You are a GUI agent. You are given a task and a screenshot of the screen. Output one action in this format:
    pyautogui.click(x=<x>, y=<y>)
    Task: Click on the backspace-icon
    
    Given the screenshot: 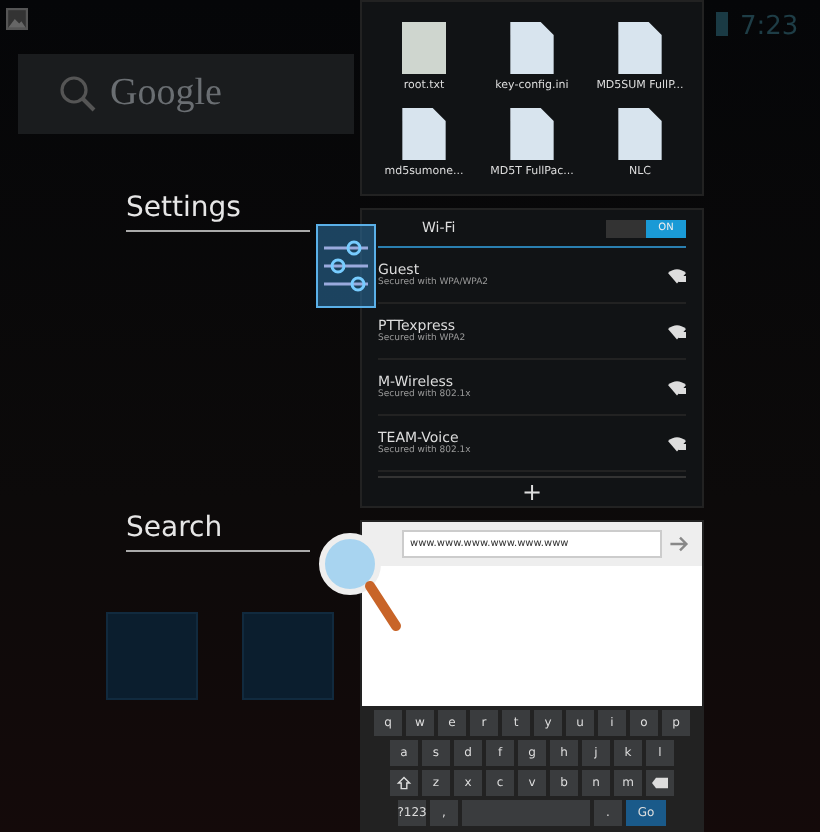 What is the action you would take?
    pyautogui.click(x=660, y=783)
    